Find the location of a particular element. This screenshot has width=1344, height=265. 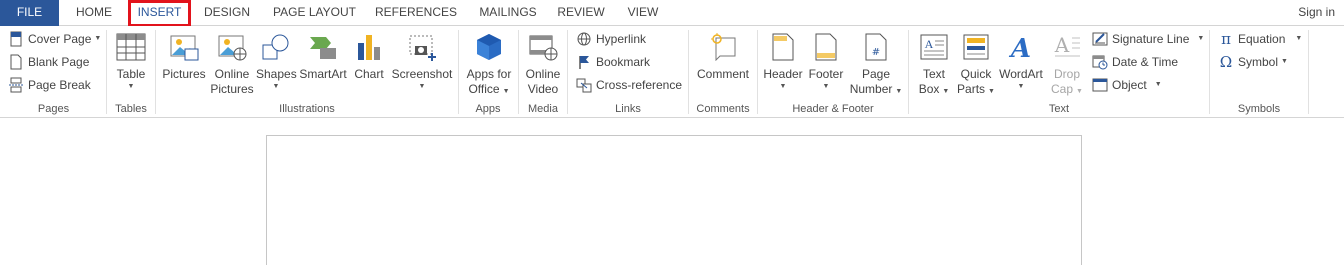

page-number-label-text: Number is located at coordinates (871, 89).